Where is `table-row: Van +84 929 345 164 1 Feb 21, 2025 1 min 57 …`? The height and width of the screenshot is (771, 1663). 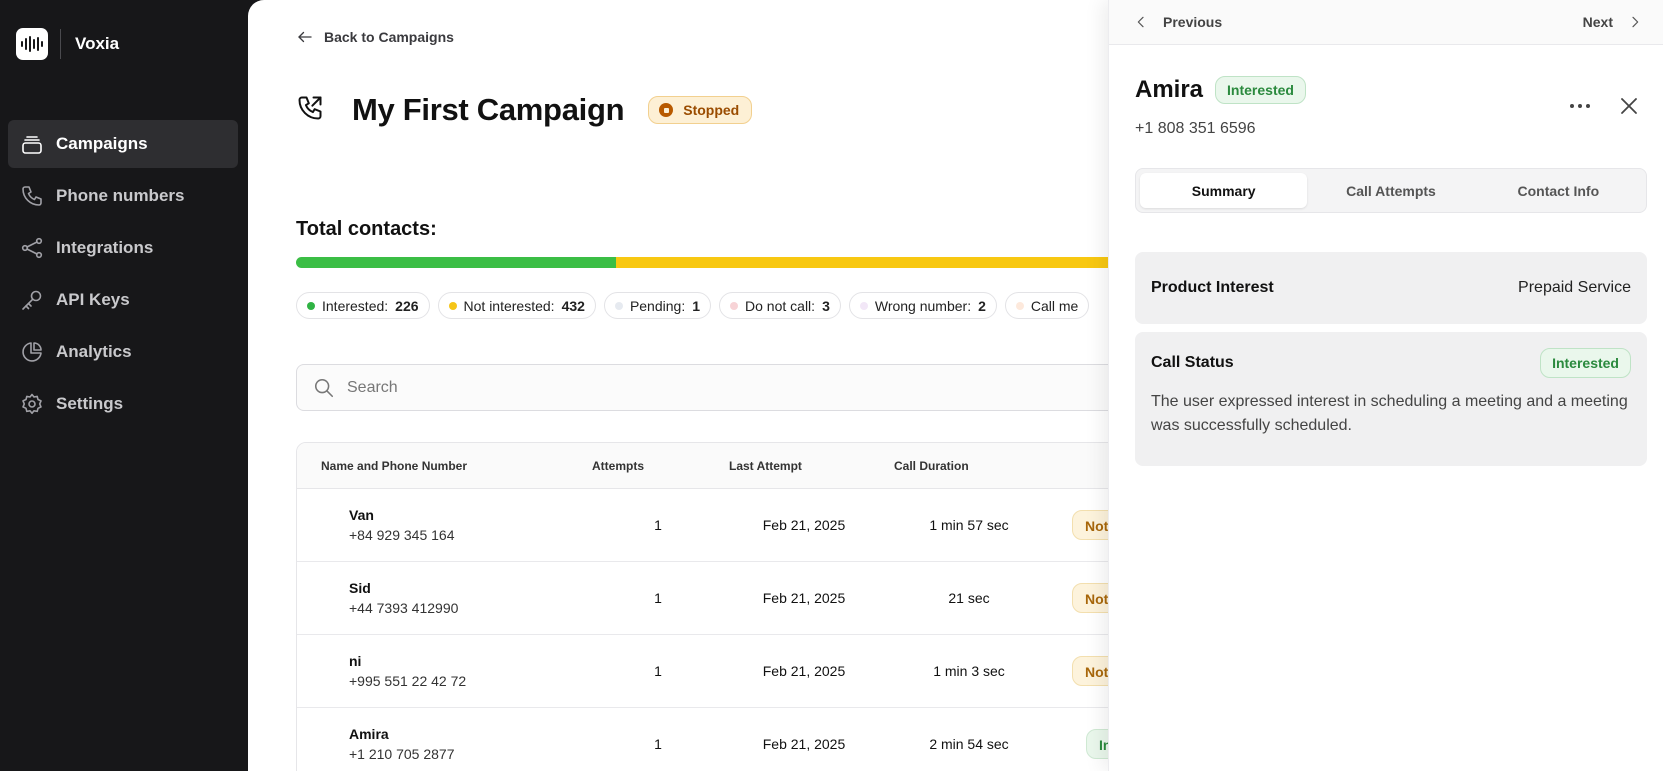 table-row: Van +84 929 345 164 1 Feb 21, 2025 1 min 57 … is located at coordinates (726, 525).